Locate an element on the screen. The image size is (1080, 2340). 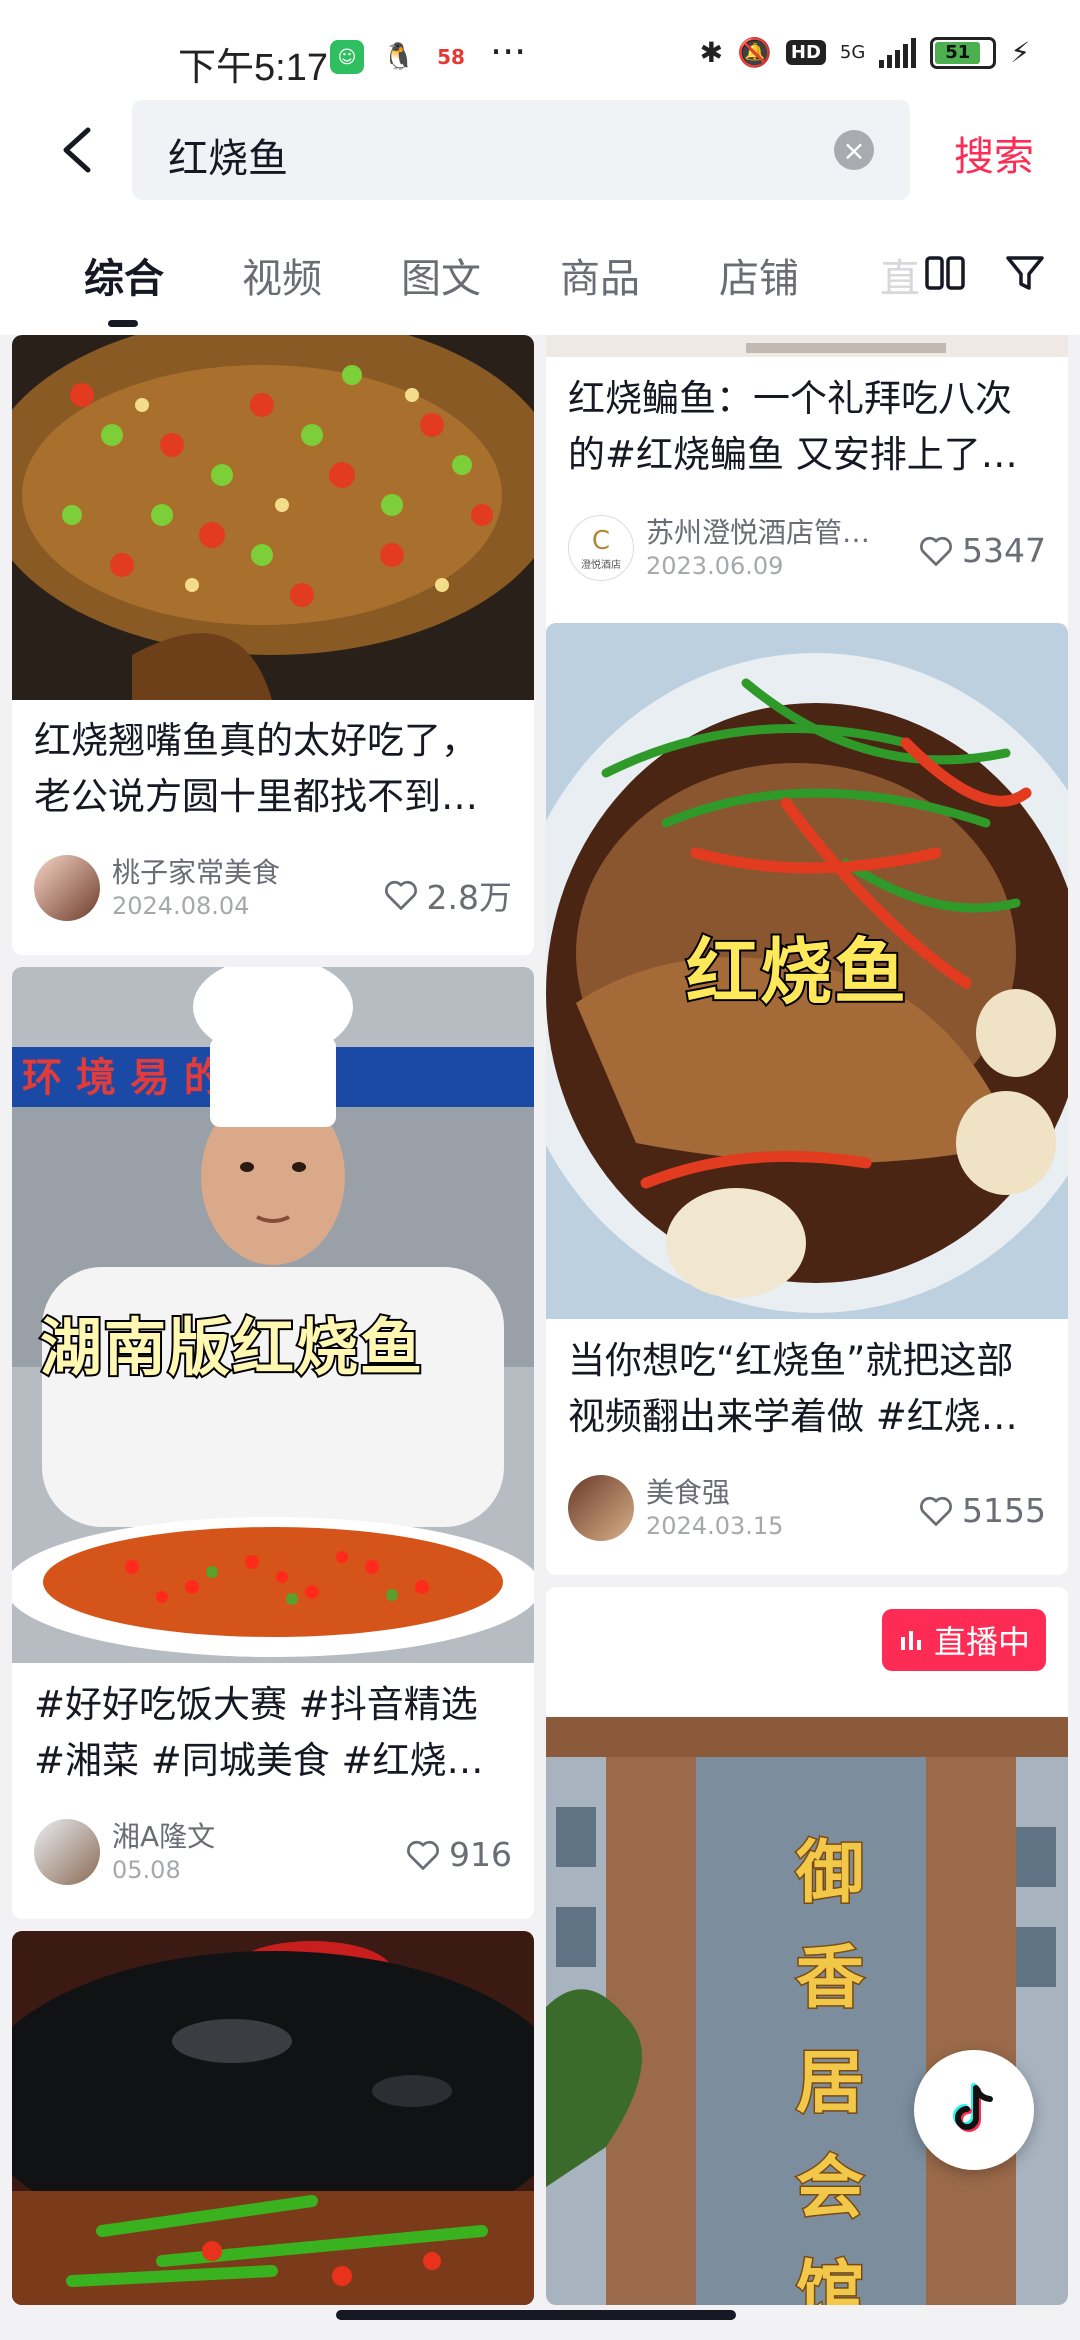
system-icons: ✱ 🔕 HD 5G 51 ⚡ is located at coordinates (865, 52).